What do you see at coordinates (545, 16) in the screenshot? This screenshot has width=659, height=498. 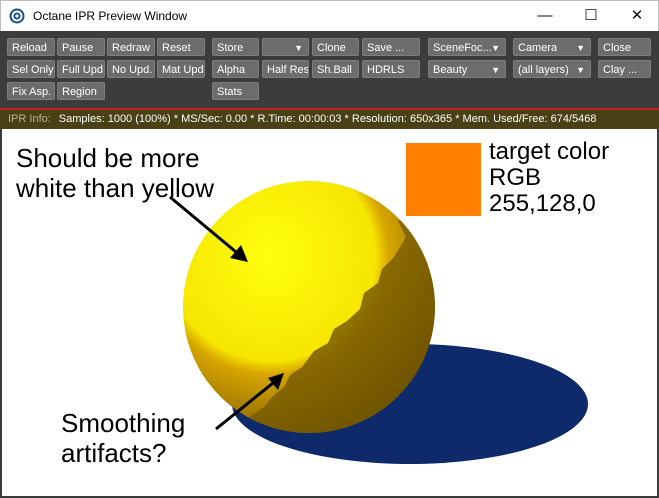 I see `minimize-button: —` at bounding box center [545, 16].